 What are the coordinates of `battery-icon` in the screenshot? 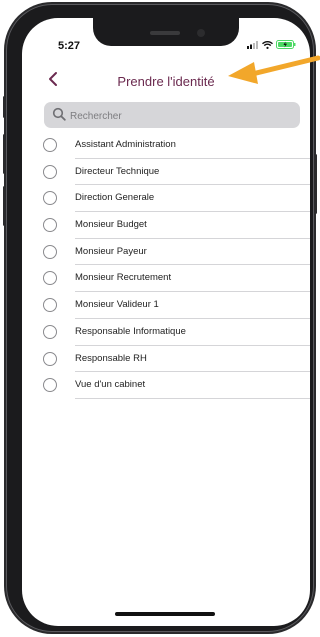 It's located at (286, 44).